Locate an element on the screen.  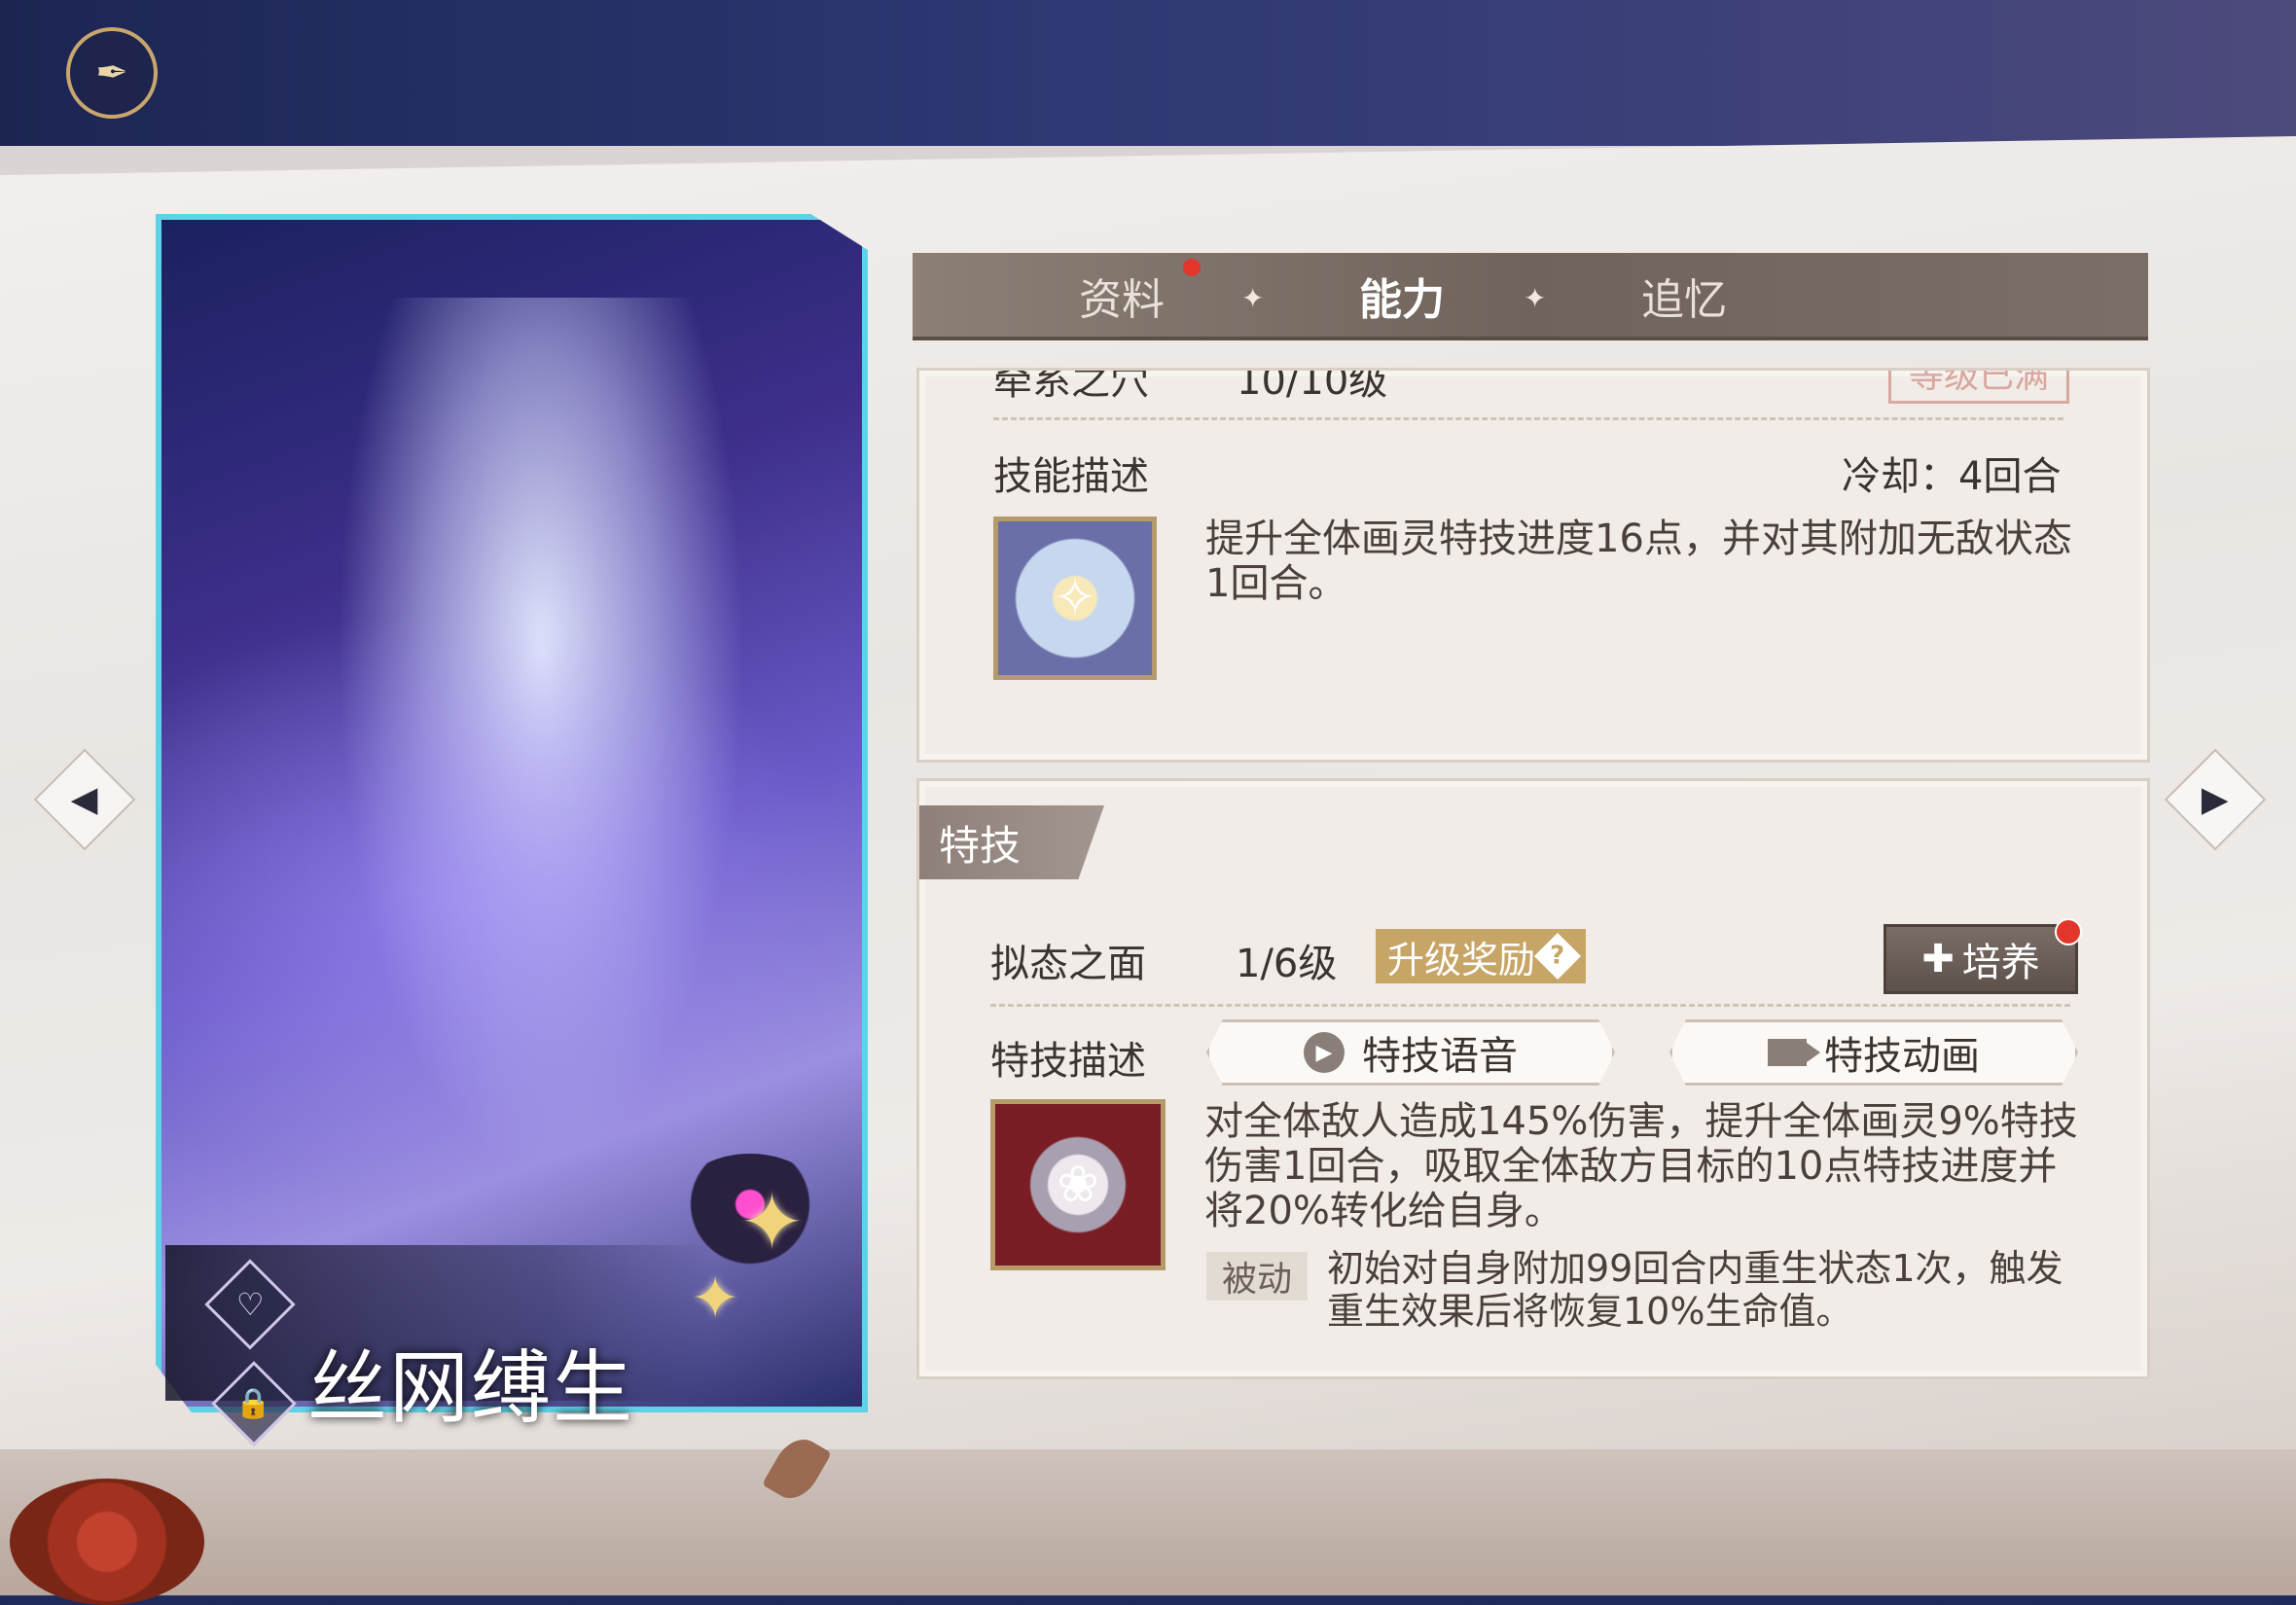
tab-profile: 资料 is located at coordinates (1121, 296).